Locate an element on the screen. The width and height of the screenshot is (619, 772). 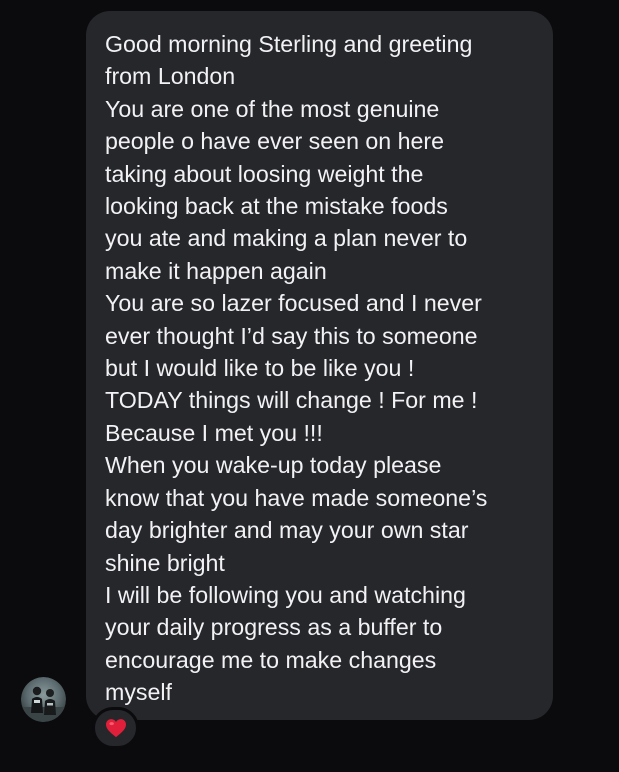
reaction-badge is located at coordinates (115, 728).